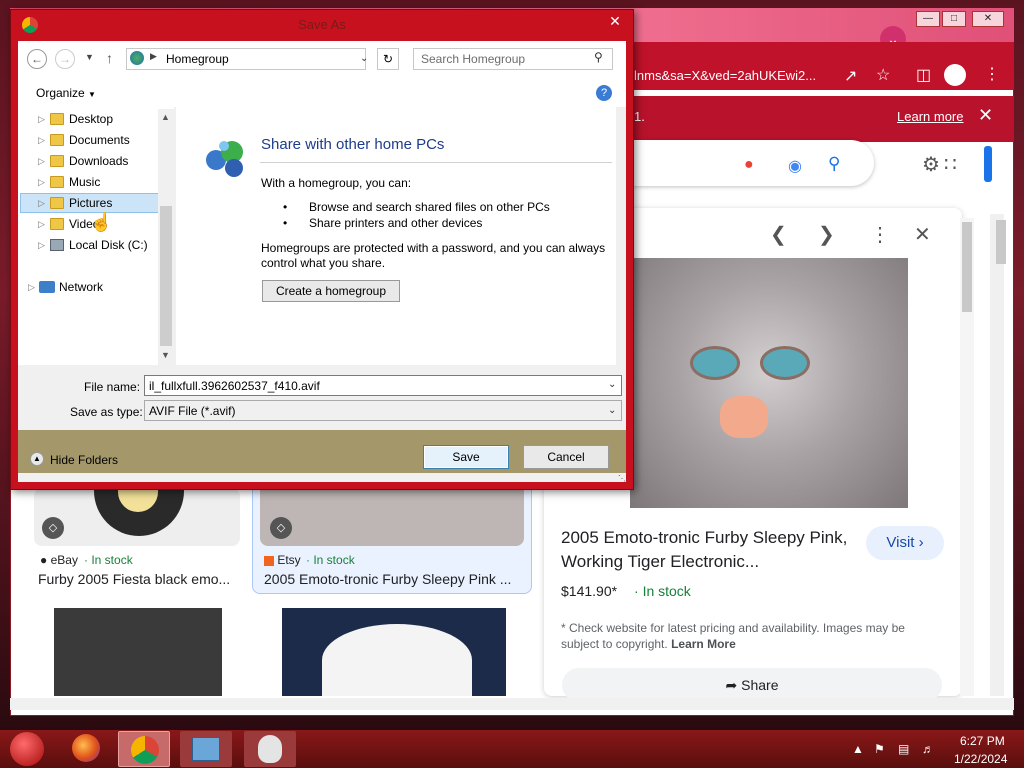 The image size is (1024, 768). What do you see at coordinates (234, 386) in the screenshot?
I see `file-name-value: il_fullxfull.3962602537_f410.avif` at bounding box center [234, 386].